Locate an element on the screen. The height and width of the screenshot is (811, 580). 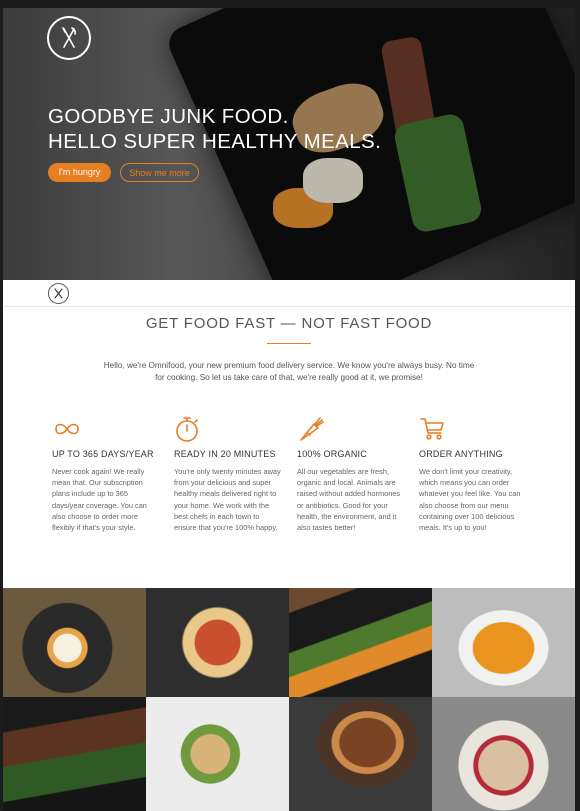
bibimbap-photo is located at coordinates (74, 642).